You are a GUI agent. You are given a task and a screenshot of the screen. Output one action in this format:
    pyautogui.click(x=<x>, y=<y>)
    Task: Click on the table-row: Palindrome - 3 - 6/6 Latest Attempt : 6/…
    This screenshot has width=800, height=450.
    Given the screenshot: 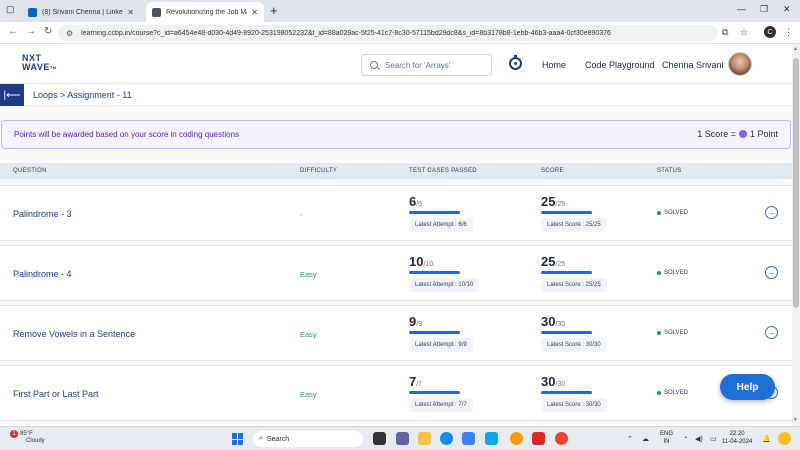 What is the action you would take?
    pyautogui.click(x=396, y=213)
    